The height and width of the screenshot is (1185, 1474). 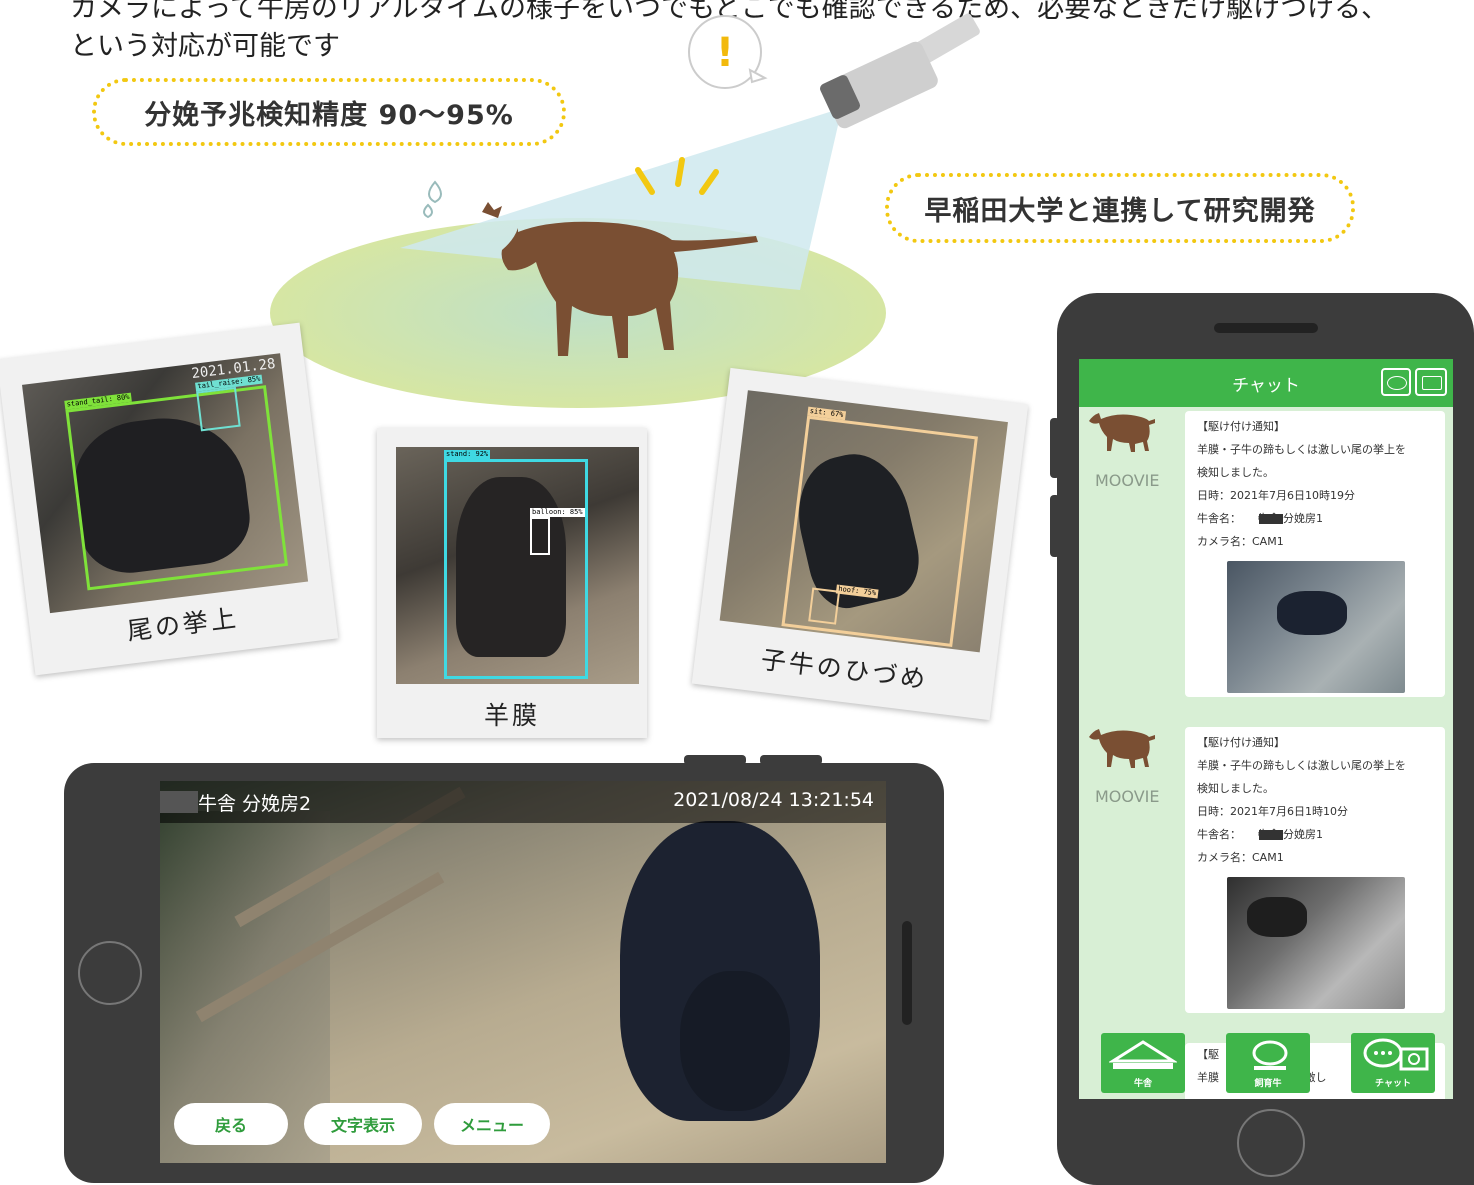 I want to click on alert-bubble-icon: !, so click(x=728, y=52).